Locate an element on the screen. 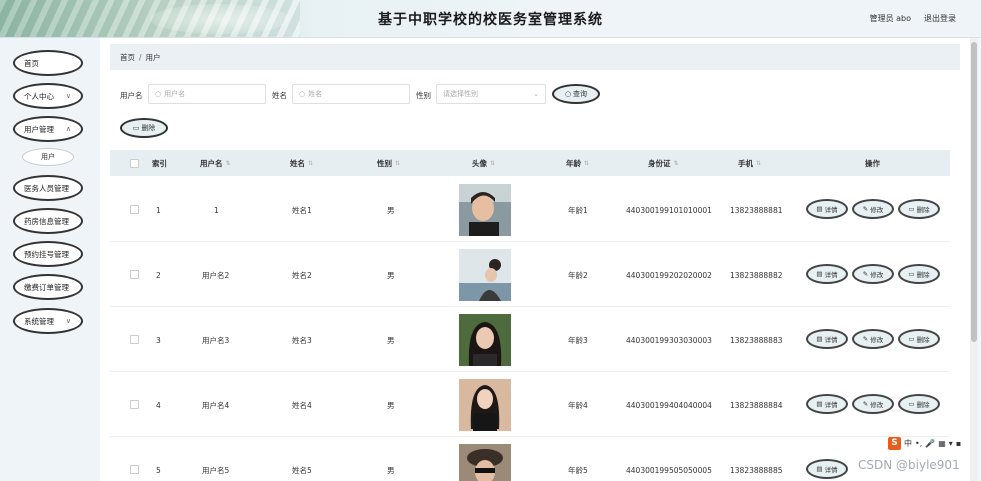  sidebar-item-appointments: 预约挂号管理 is located at coordinates (48, 254).